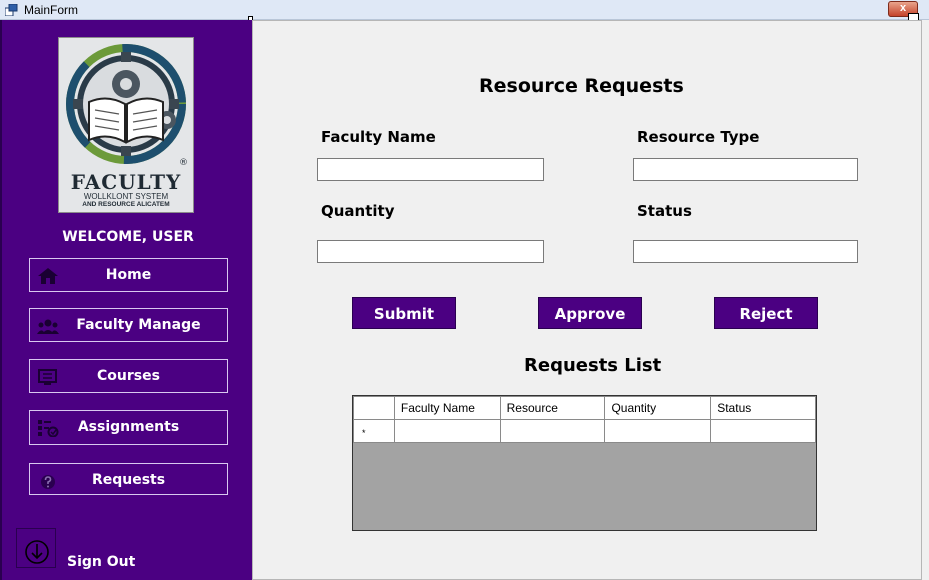  I want to click on status-input, so click(745, 251).